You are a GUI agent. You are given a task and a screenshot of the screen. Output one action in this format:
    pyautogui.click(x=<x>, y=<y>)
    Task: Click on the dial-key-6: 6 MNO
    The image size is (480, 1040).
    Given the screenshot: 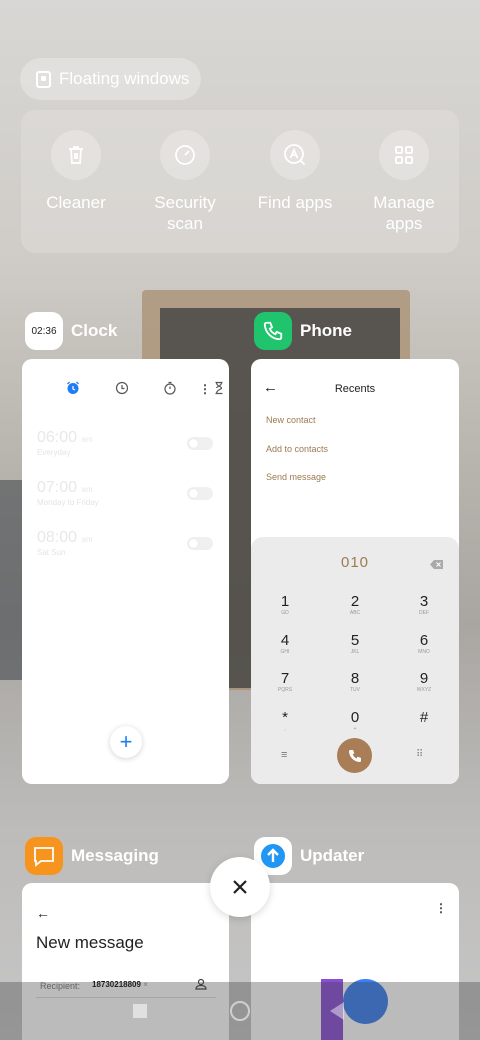 What is the action you would take?
    pyautogui.click(x=424, y=644)
    